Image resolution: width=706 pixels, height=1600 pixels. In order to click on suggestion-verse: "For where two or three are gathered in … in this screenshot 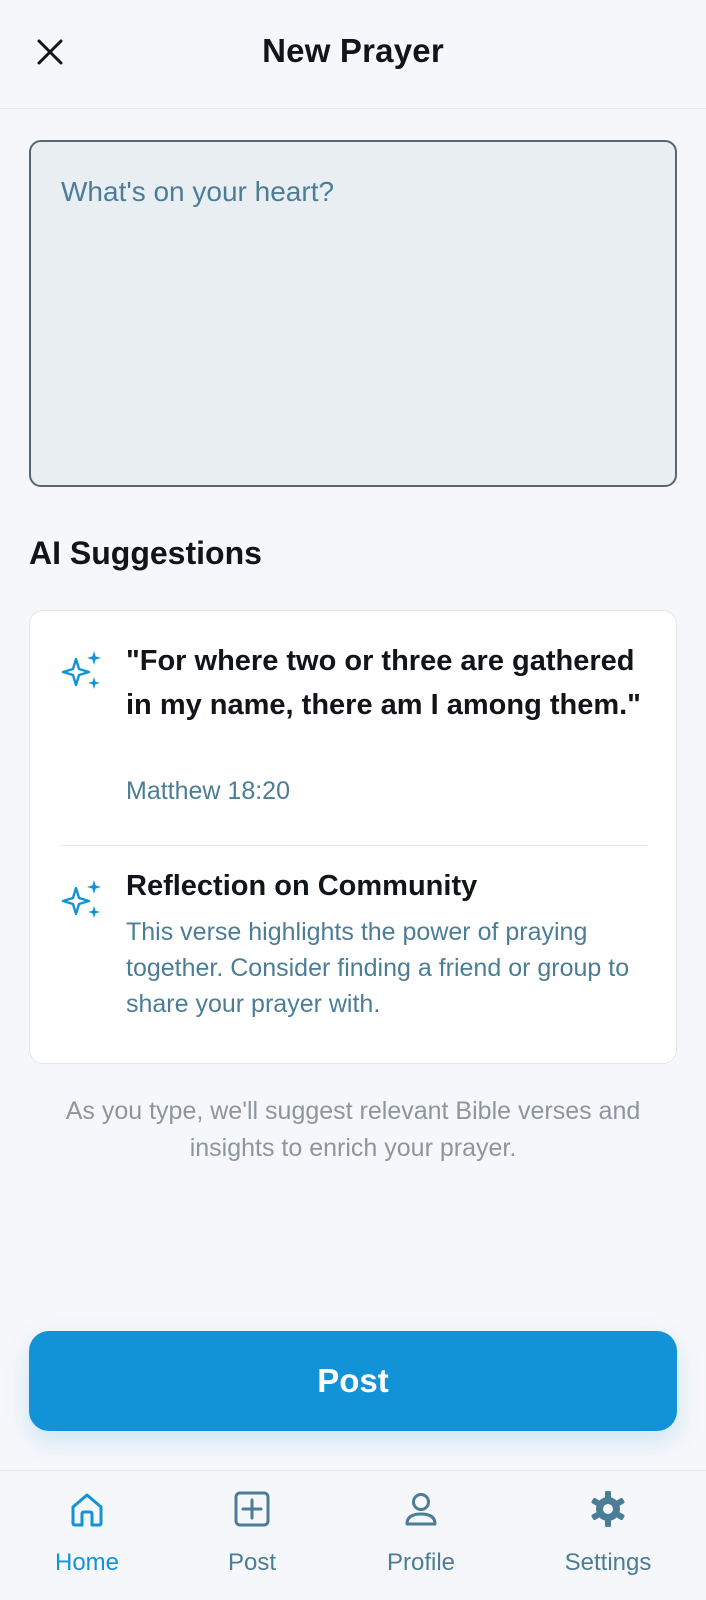, I will do `click(353, 728)`.